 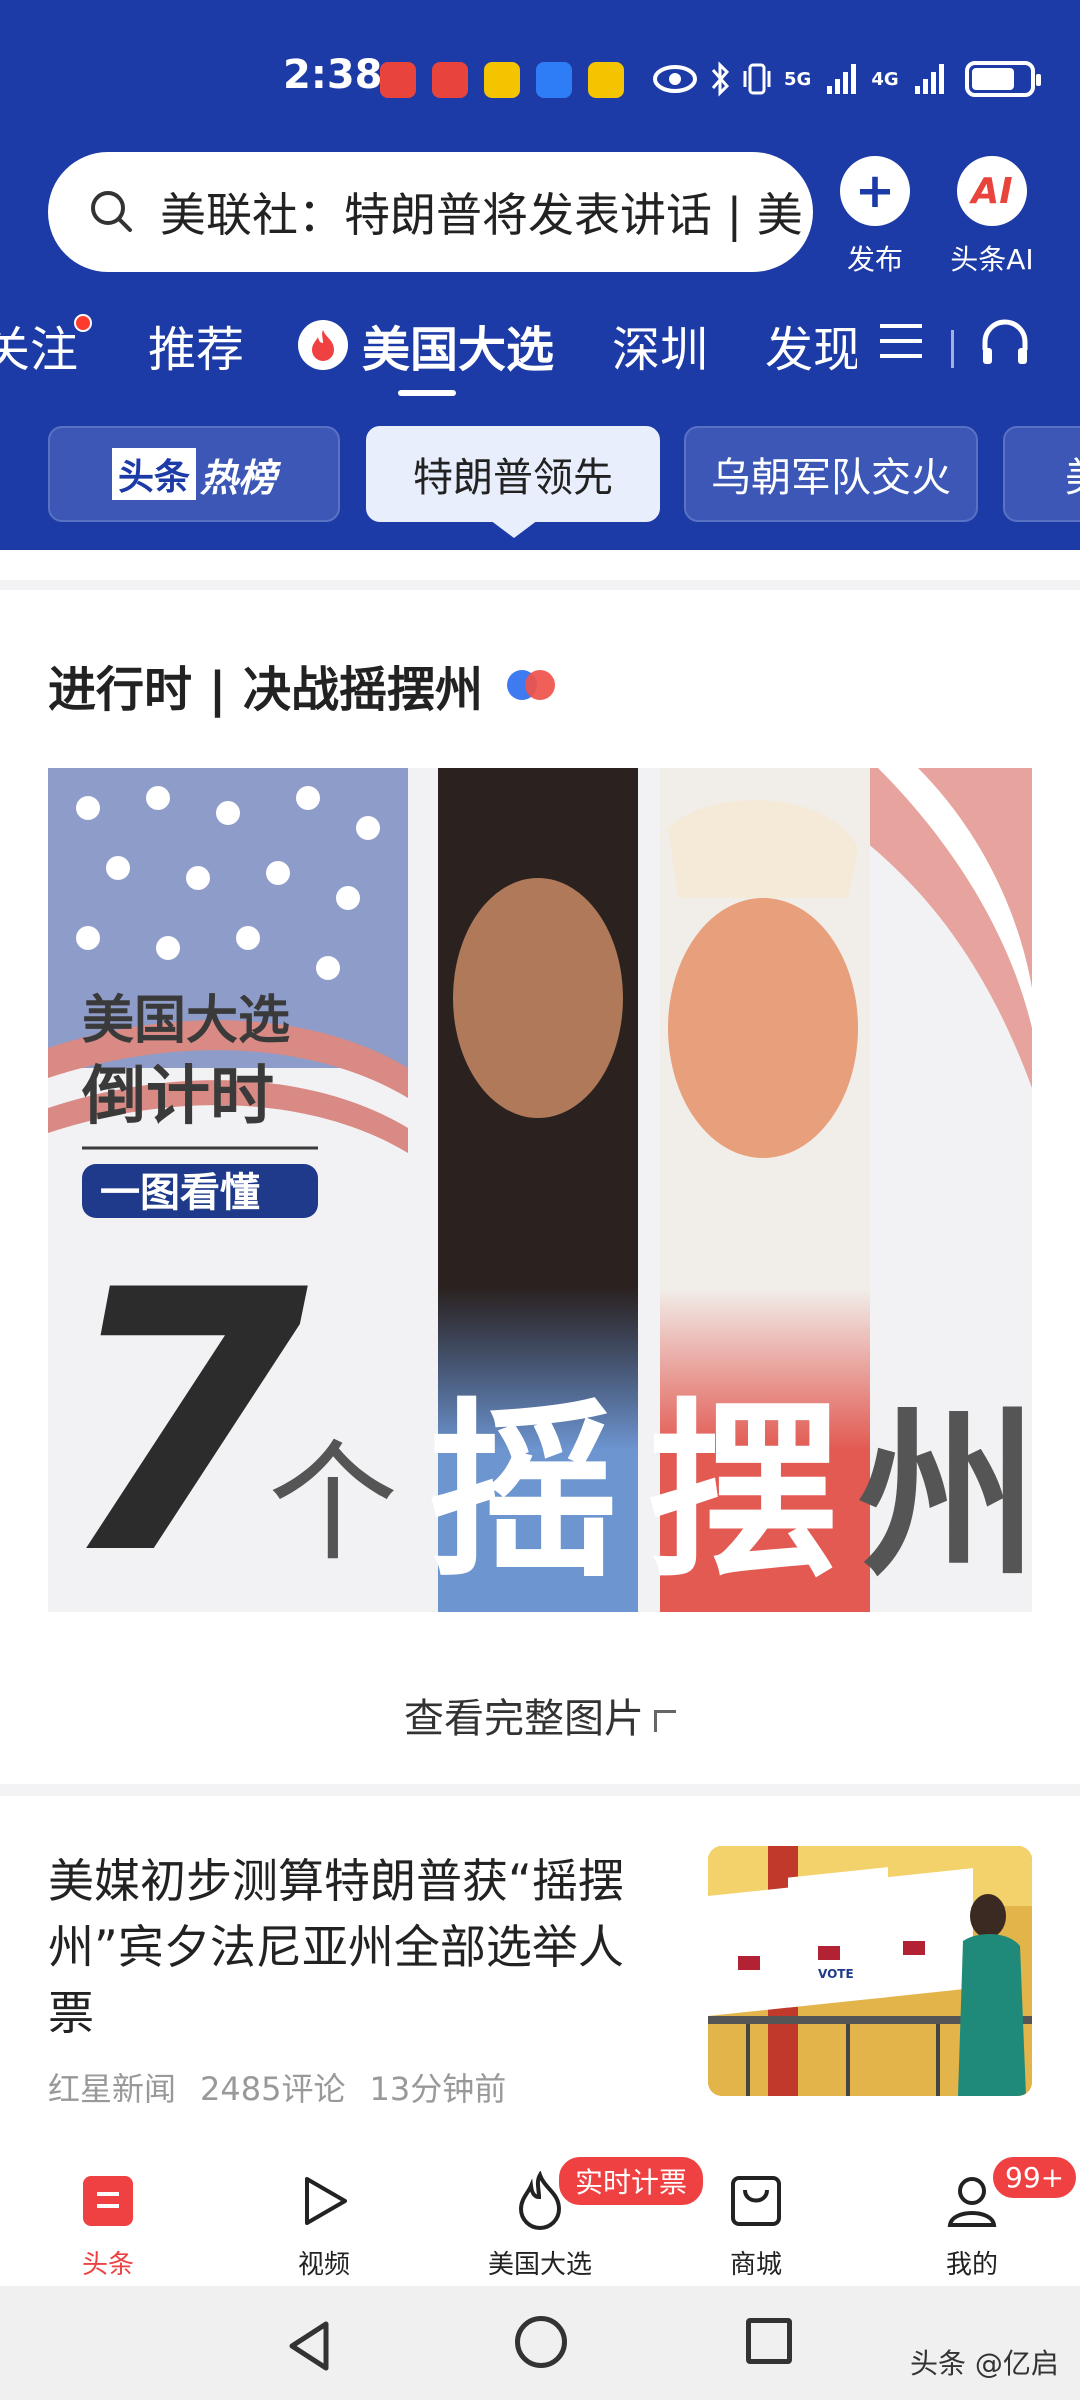 What do you see at coordinates (540, 1790) in the screenshot?
I see `feed-separator` at bounding box center [540, 1790].